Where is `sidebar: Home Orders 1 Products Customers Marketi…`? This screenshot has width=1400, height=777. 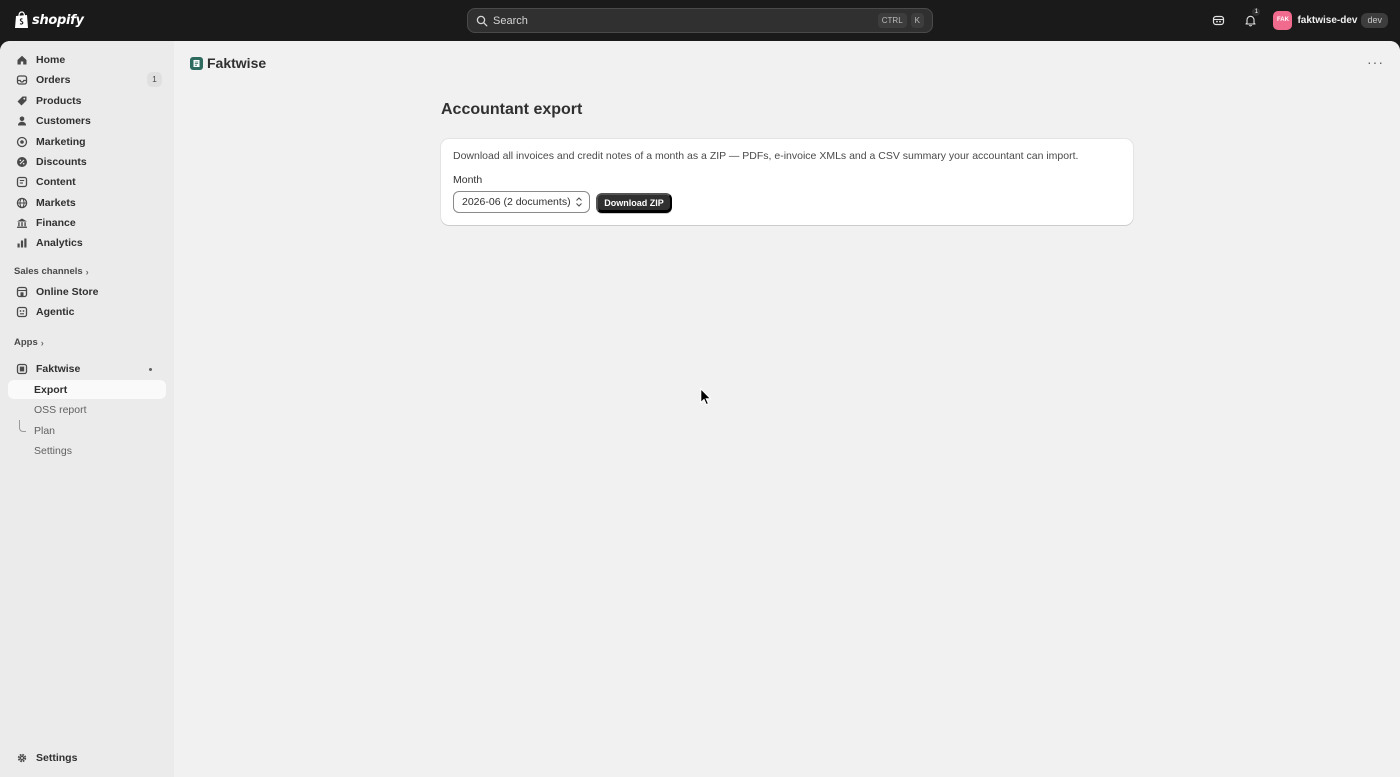 sidebar: Home Orders 1 Products Customers Marketi… is located at coordinates (87, 409).